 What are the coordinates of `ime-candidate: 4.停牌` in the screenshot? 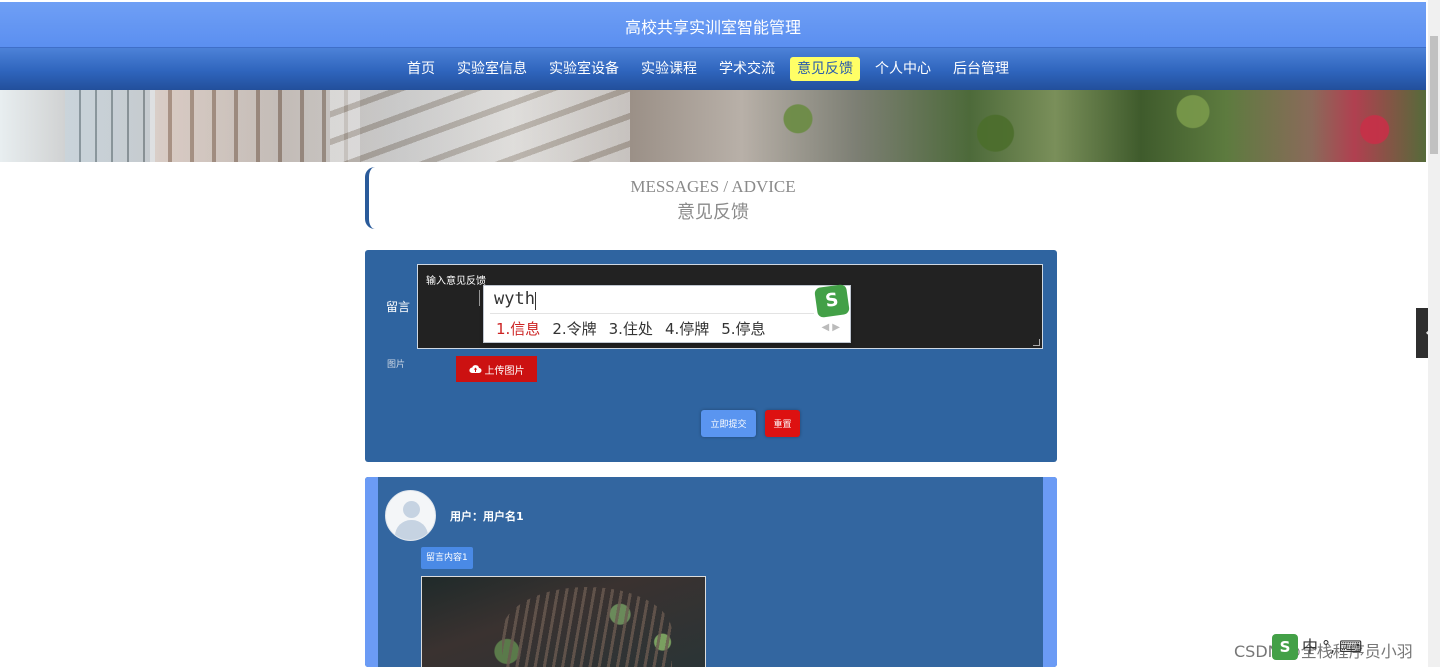 It's located at (687, 328).